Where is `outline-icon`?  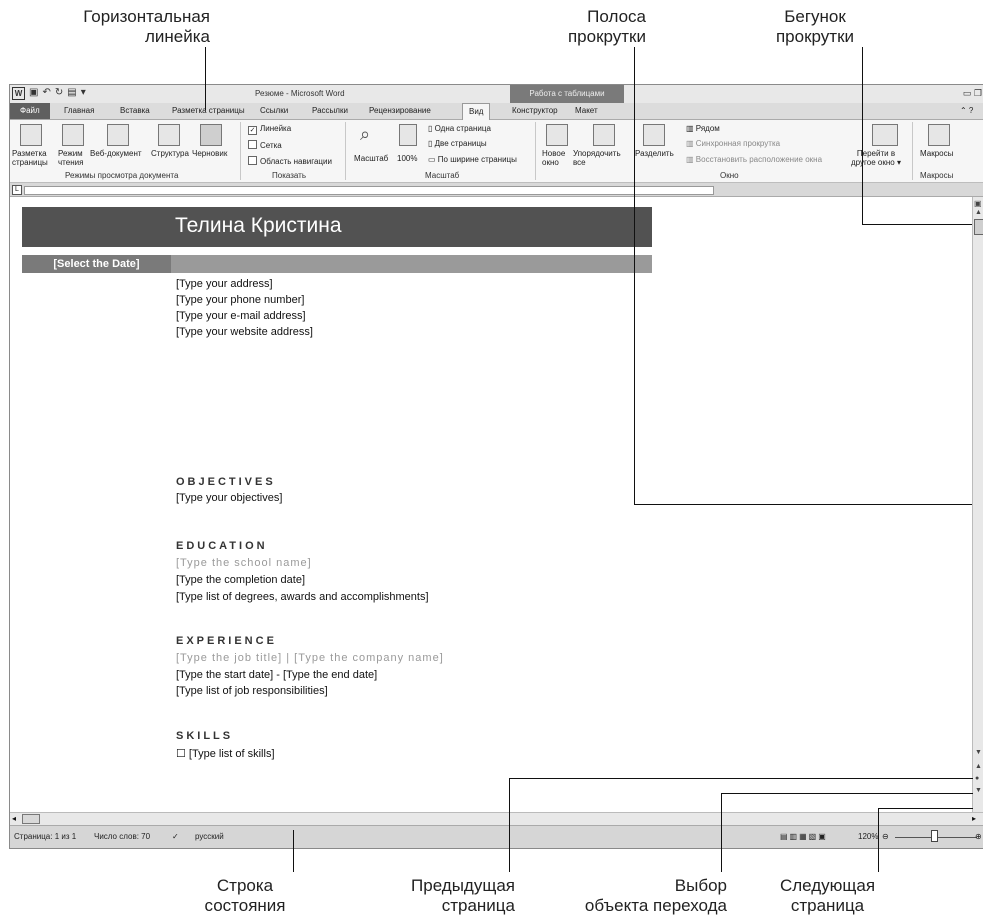
outline-icon is located at coordinates (169, 135).